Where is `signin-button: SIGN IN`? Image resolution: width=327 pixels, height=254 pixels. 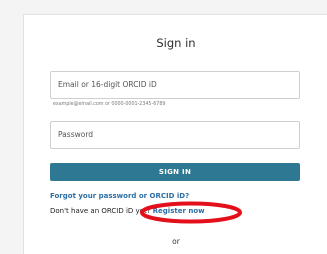 signin-button: SIGN IN is located at coordinates (175, 172).